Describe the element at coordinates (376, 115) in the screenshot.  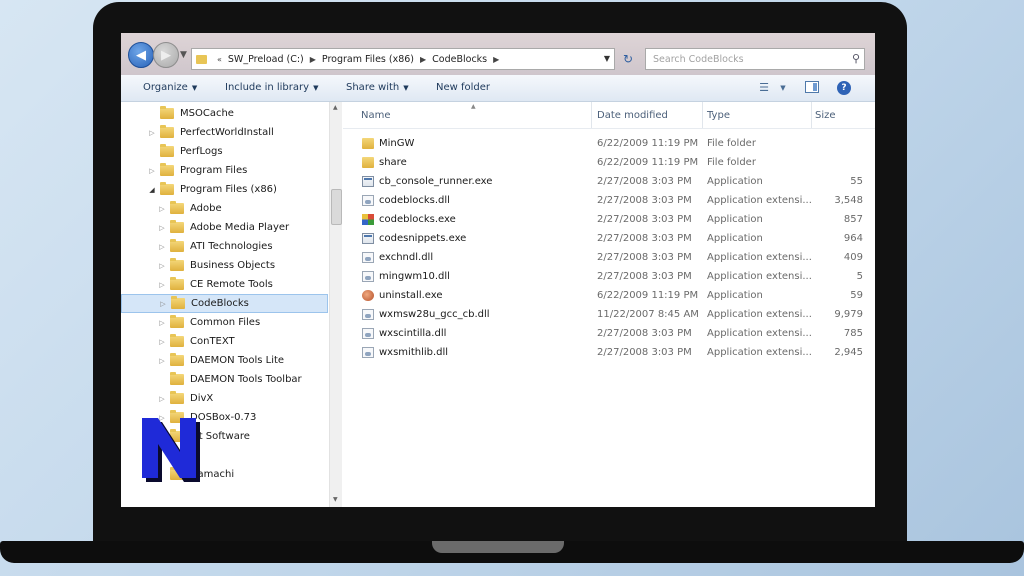
I see `column-name: Name` at that location.